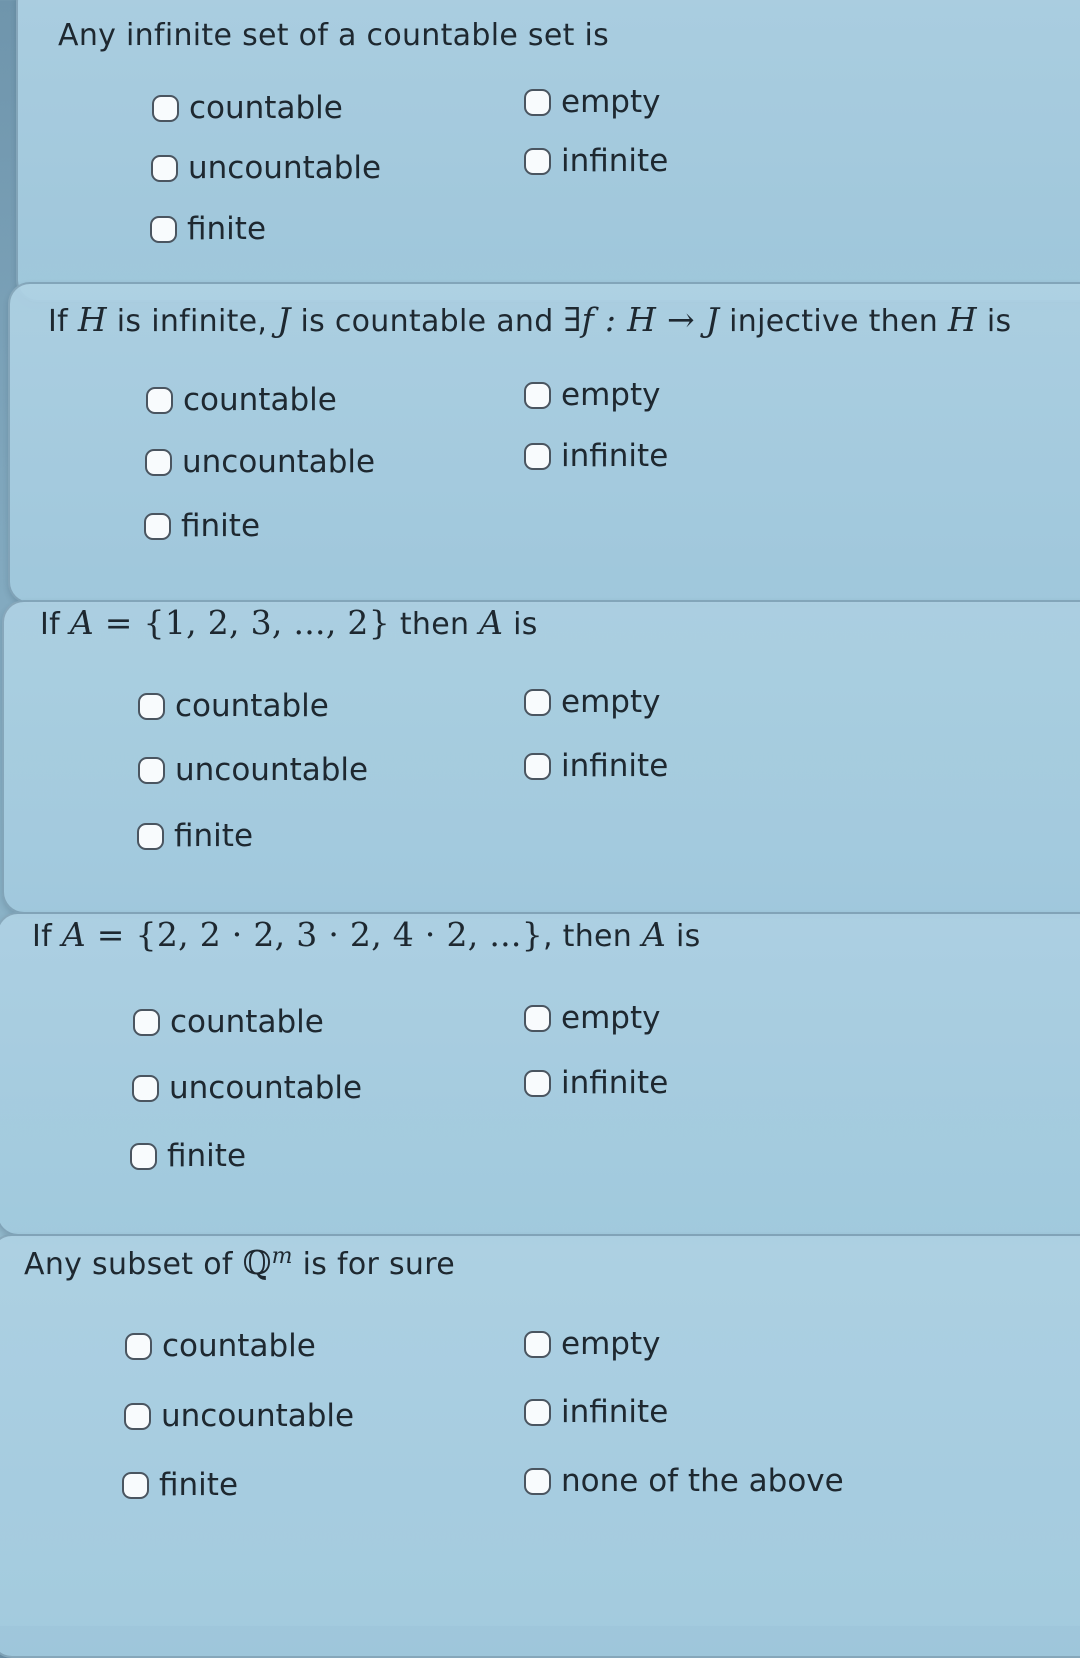 The height and width of the screenshot is (1658, 1080). I want to click on q1-option-countable: countable, so click(247, 108).